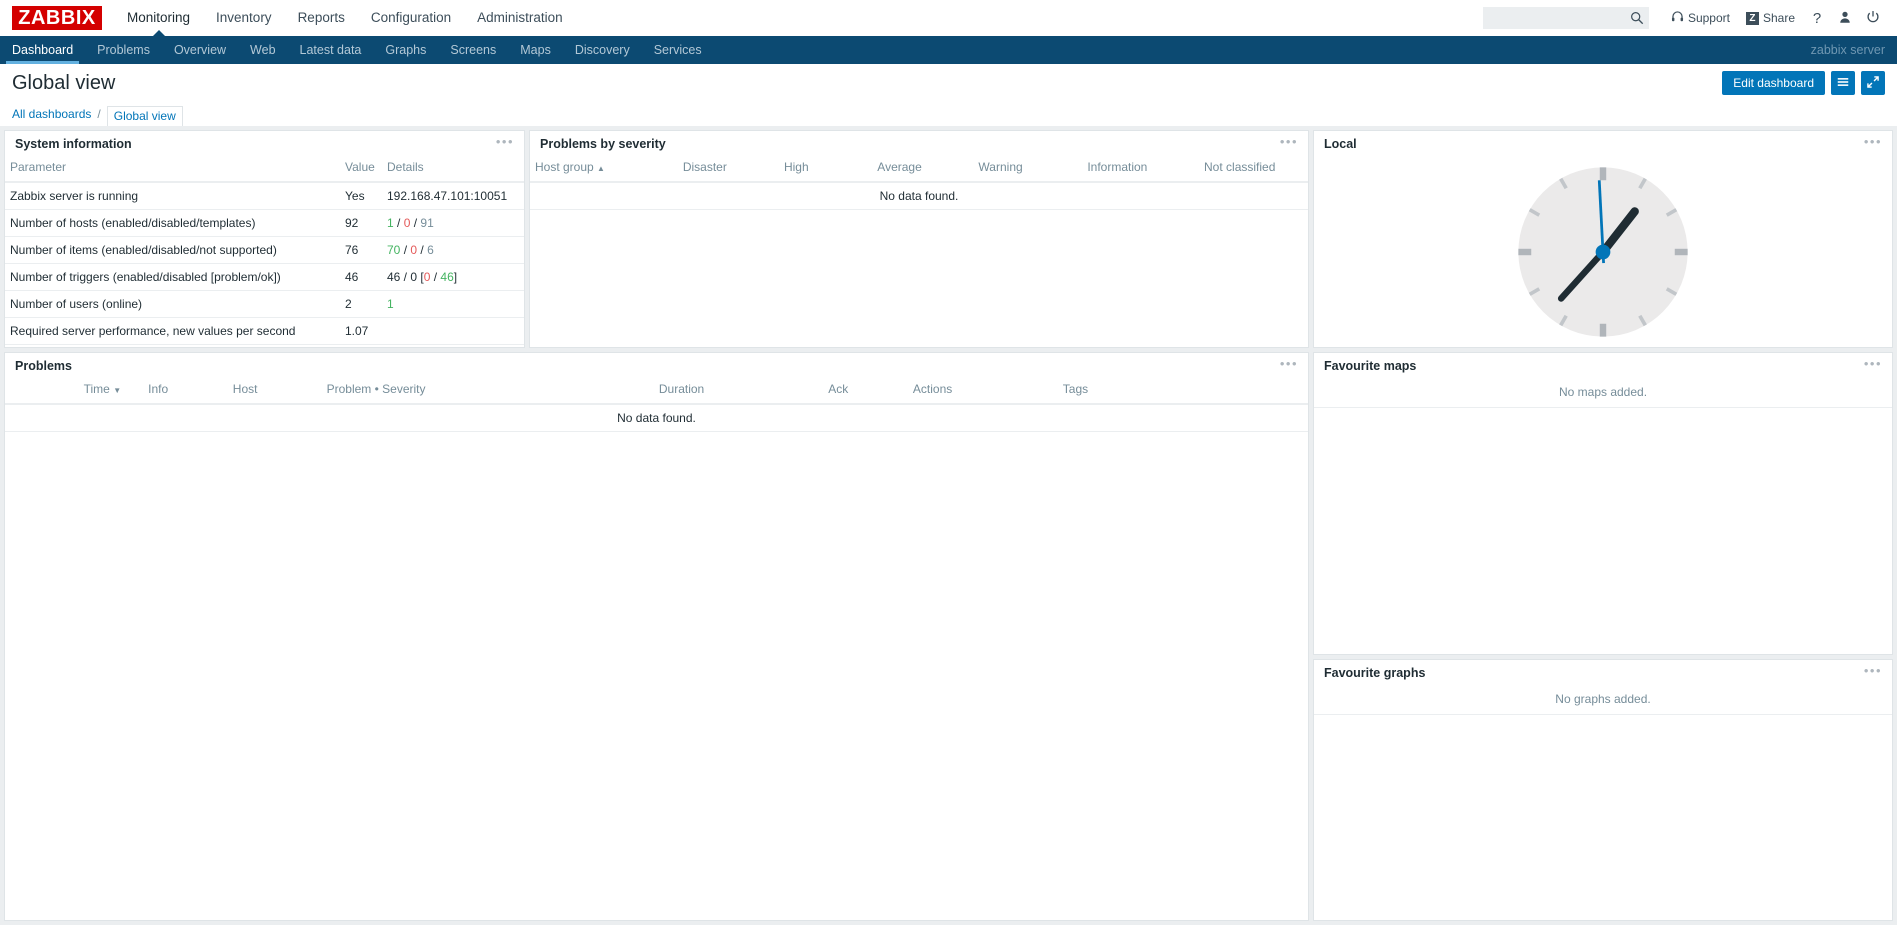 This screenshot has width=1897, height=925. Describe the element at coordinates (1375, 673) in the screenshot. I see `widget-title: Favourite graphs` at that location.